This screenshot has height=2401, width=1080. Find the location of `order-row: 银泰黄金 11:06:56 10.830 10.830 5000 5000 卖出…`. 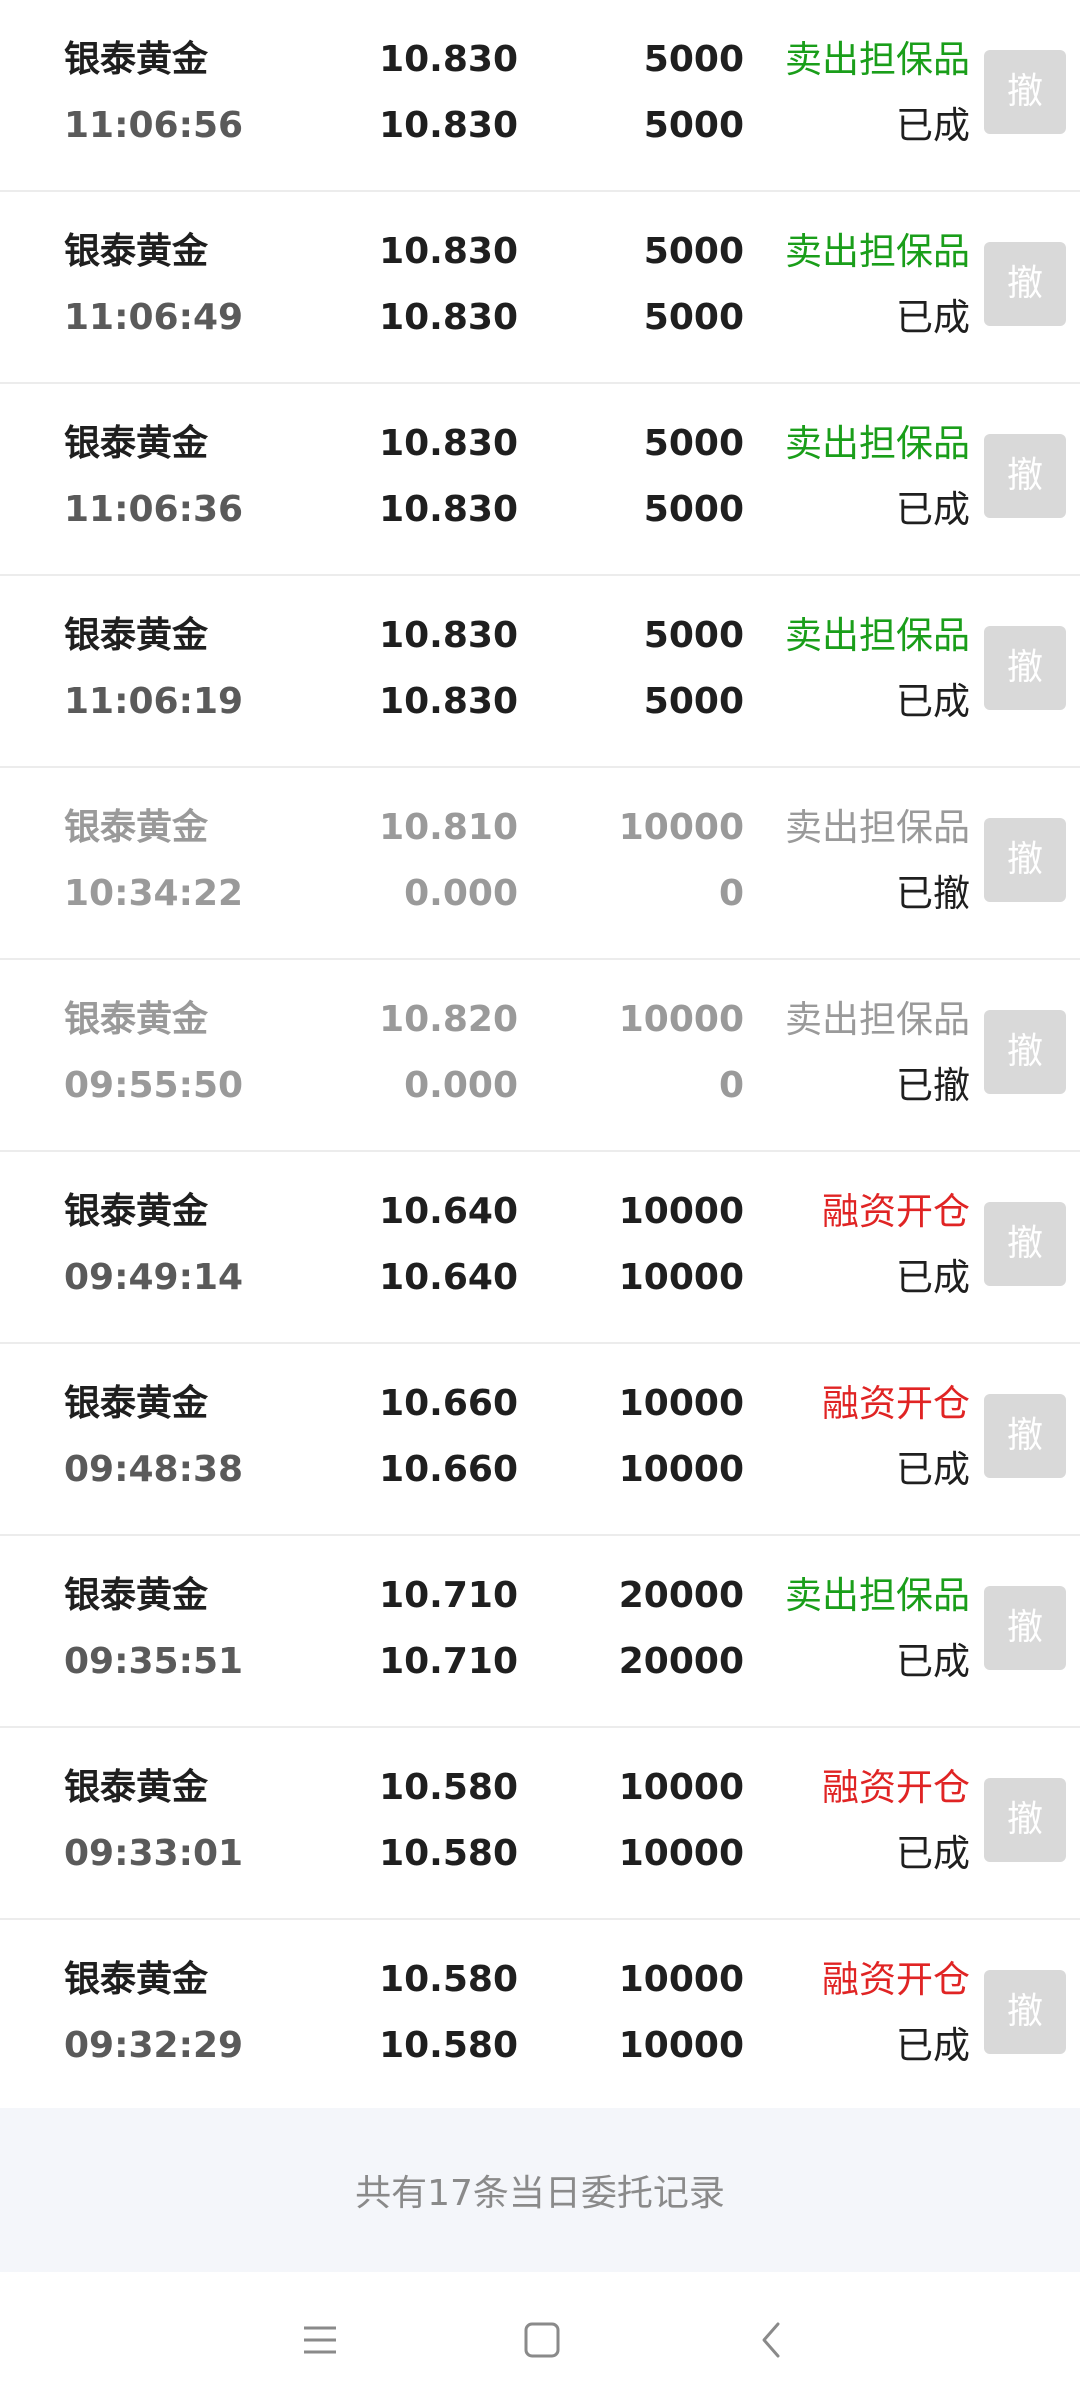

order-row: 银泰黄金 11:06:56 10.830 10.830 5000 5000 卖出… is located at coordinates (540, 96).